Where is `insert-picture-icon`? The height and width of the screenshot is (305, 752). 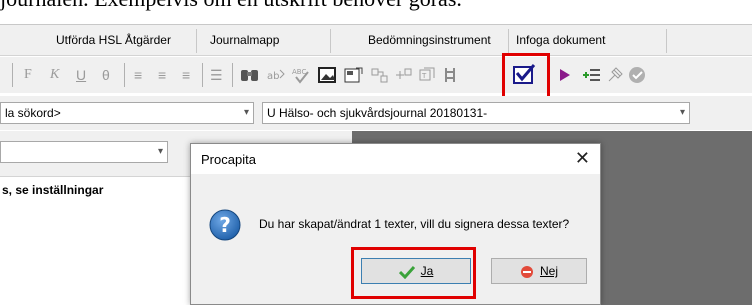
insert-picture-icon is located at coordinates (328, 75).